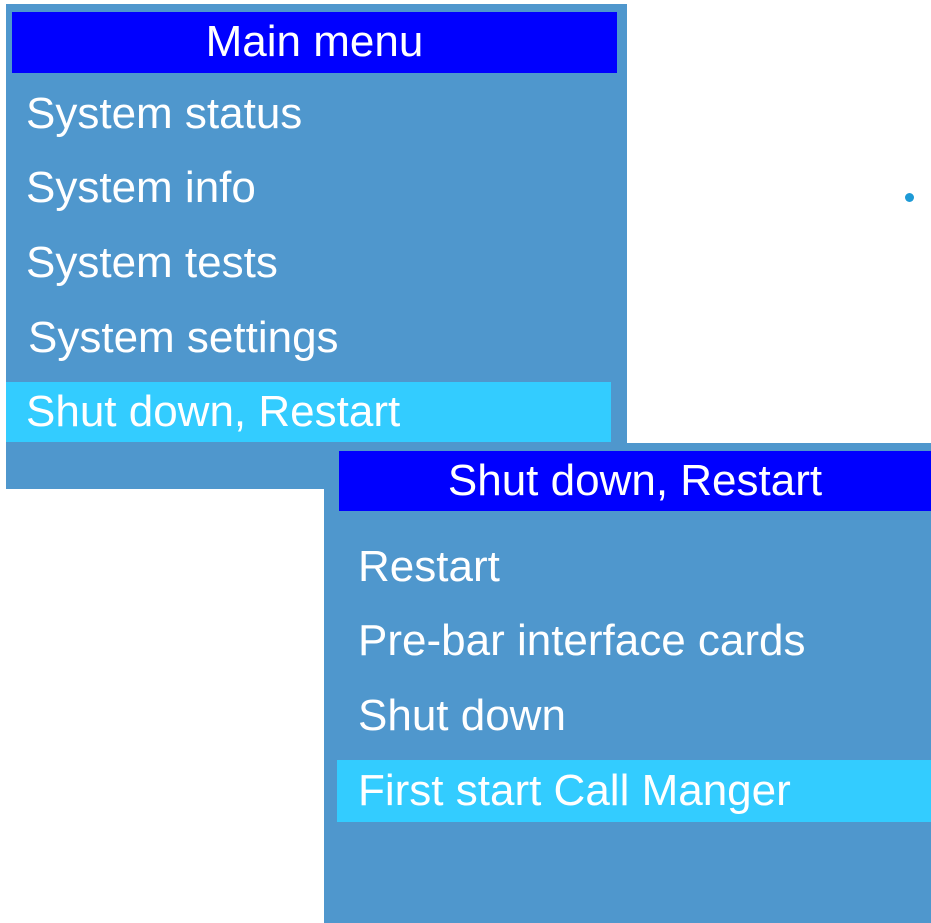 The image size is (931, 923). I want to click on menu-item-label: System settings, so click(183, 337).